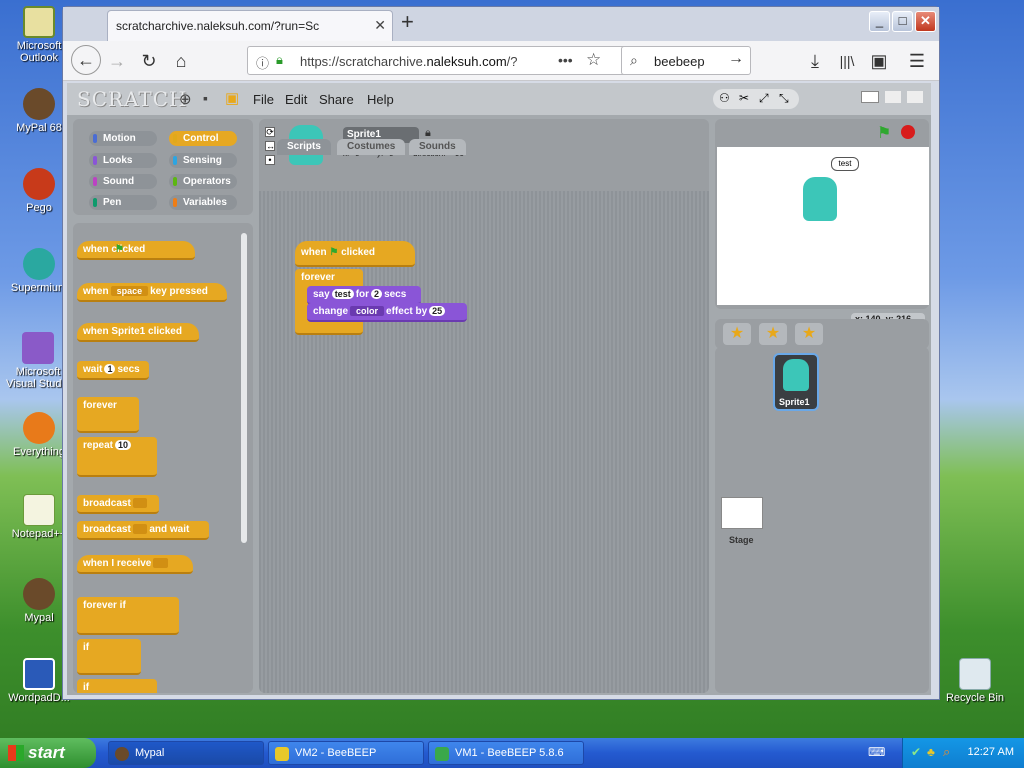  Describe the element at coordinates (742, 513) in the screenshot. I see `stage-tile` at that location.